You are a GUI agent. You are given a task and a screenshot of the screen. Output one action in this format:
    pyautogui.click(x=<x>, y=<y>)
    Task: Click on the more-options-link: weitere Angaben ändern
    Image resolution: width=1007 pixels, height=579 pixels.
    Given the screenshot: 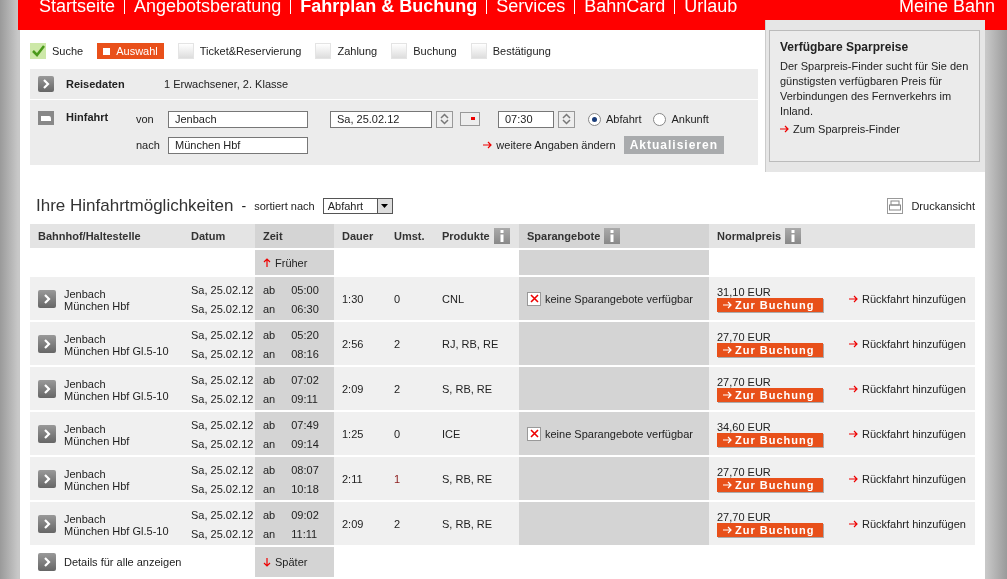 What is the action you would take?
    pyautogui.click(x=549, y=145)
    